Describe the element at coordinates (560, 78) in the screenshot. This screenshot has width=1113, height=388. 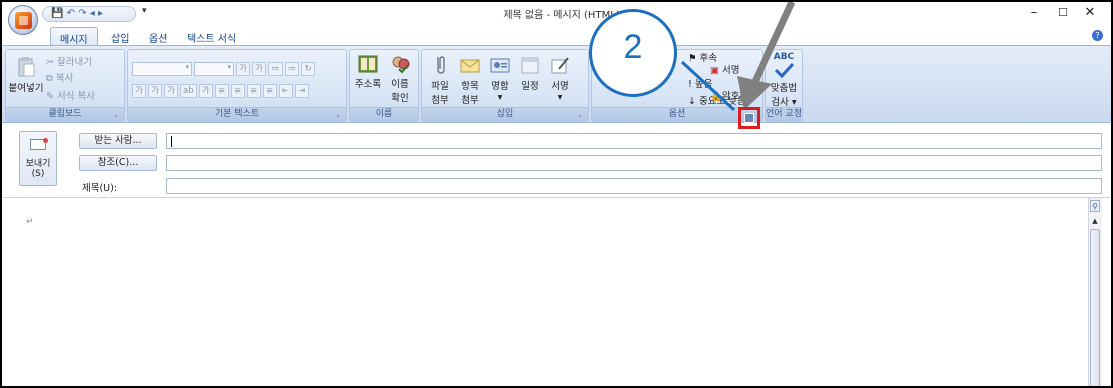
I see `signature-button: 서명 ▾` at that location.